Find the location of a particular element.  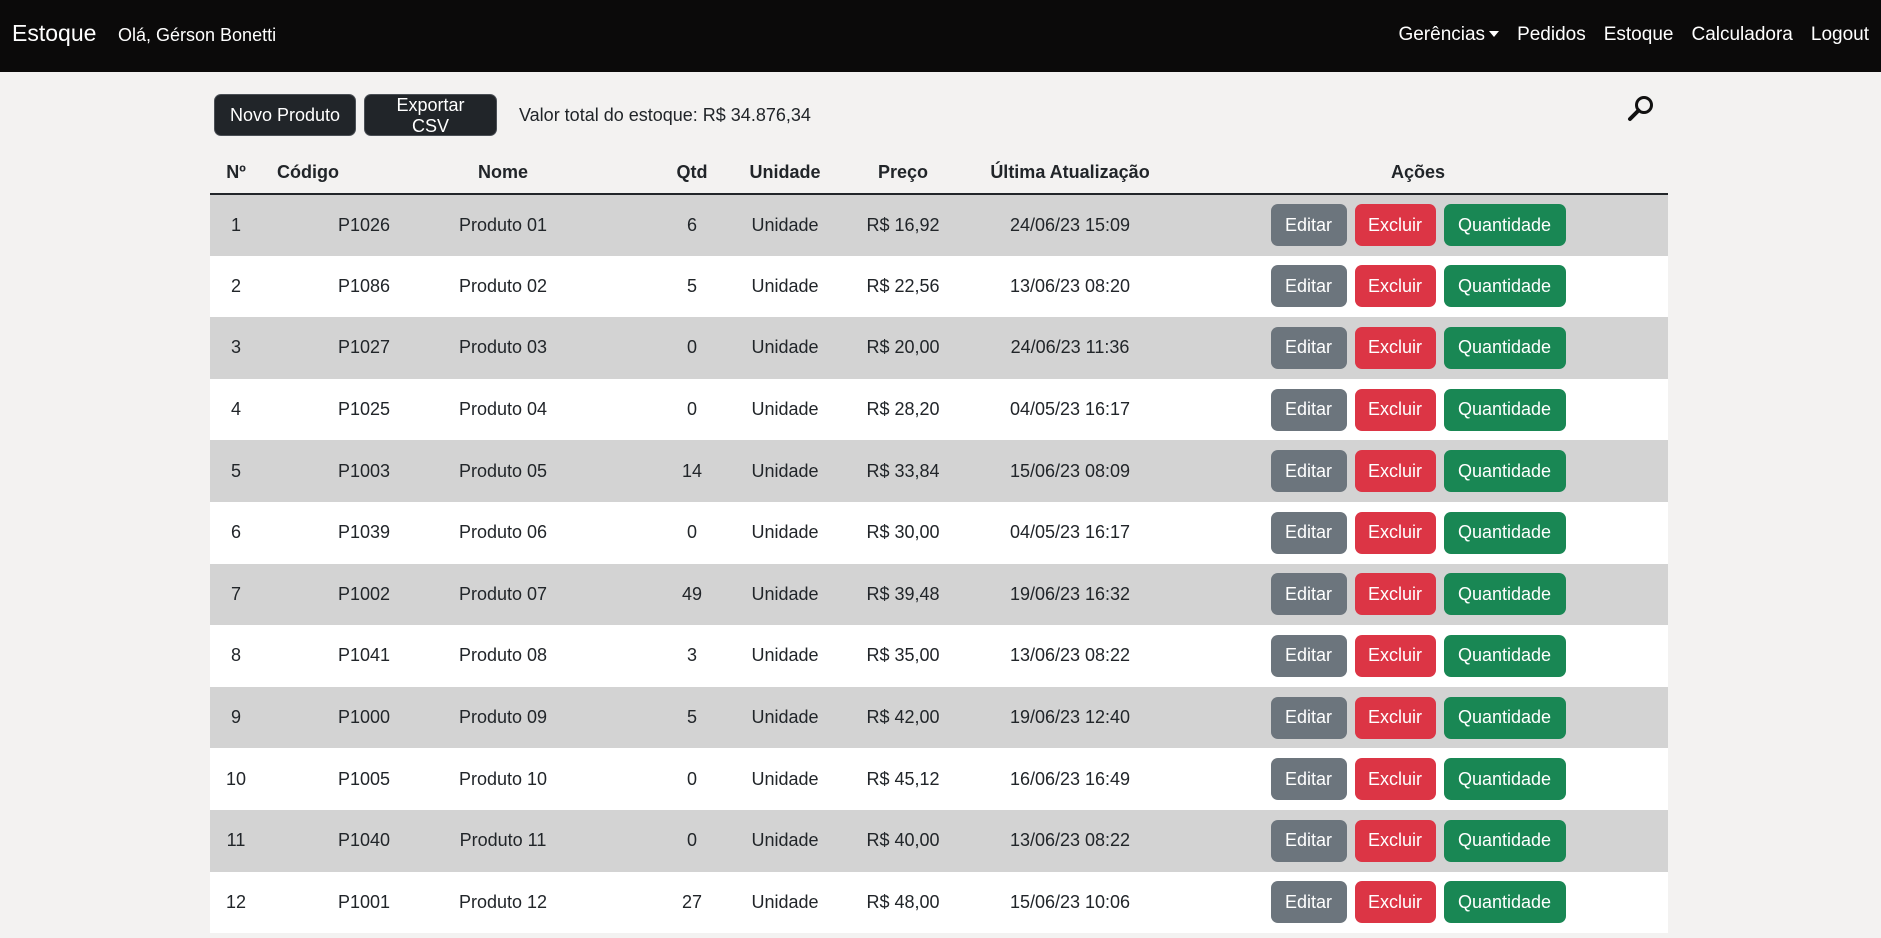

product-quantity: 27 is located at coordinates (692, 902).